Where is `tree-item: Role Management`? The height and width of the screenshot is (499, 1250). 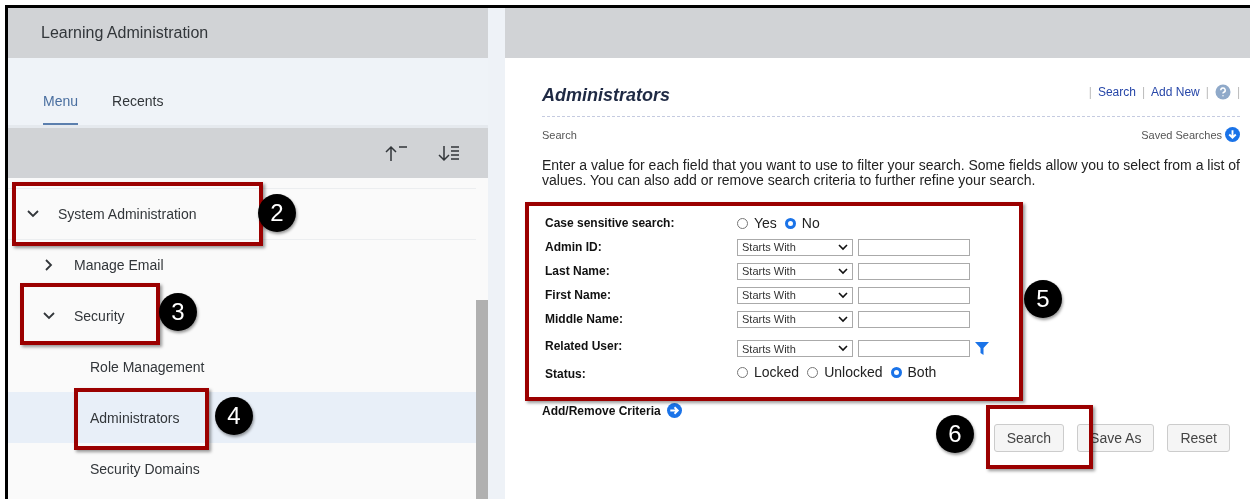 tree-item: Role Management is located at coordinates (111, 366).